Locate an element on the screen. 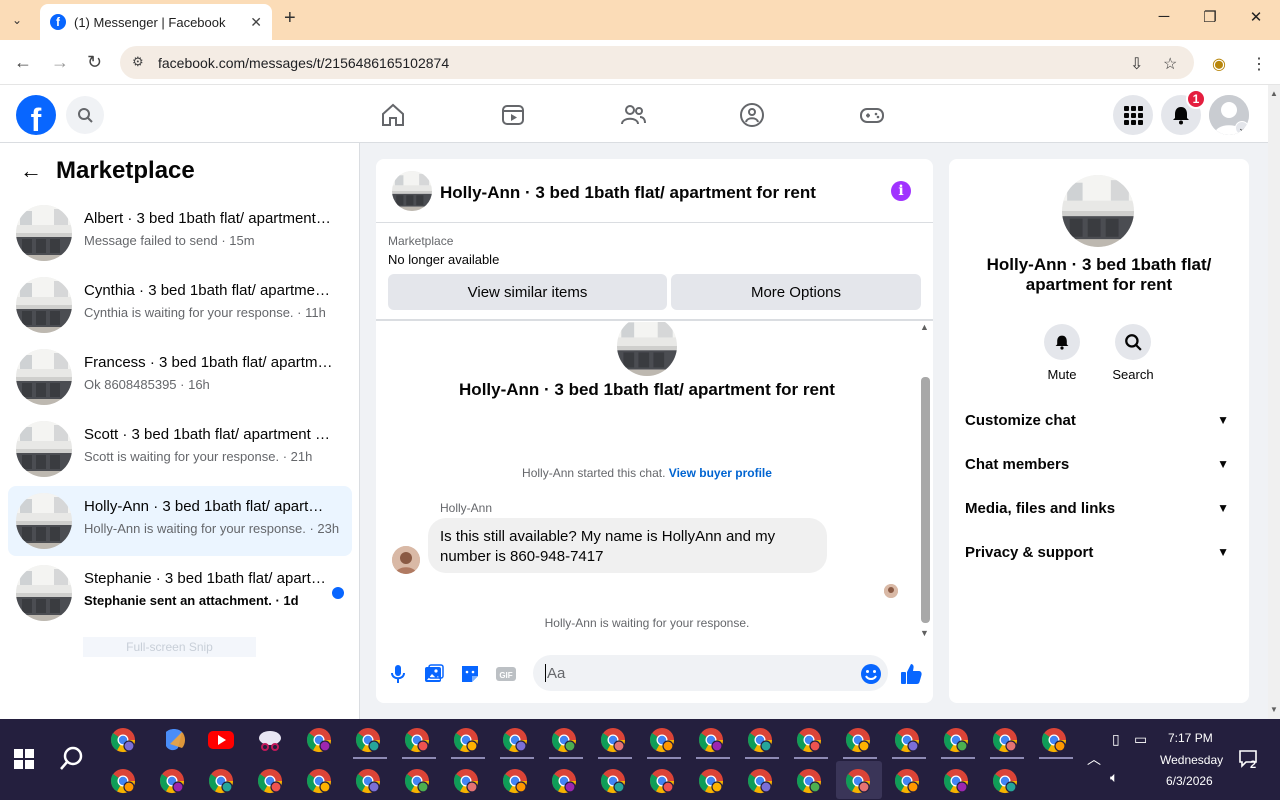 Image resolution: width=1280 pixels, height=800 pixels. media-files-links-section: Media, files and links ▼ is located at coordinates (1099, 508).